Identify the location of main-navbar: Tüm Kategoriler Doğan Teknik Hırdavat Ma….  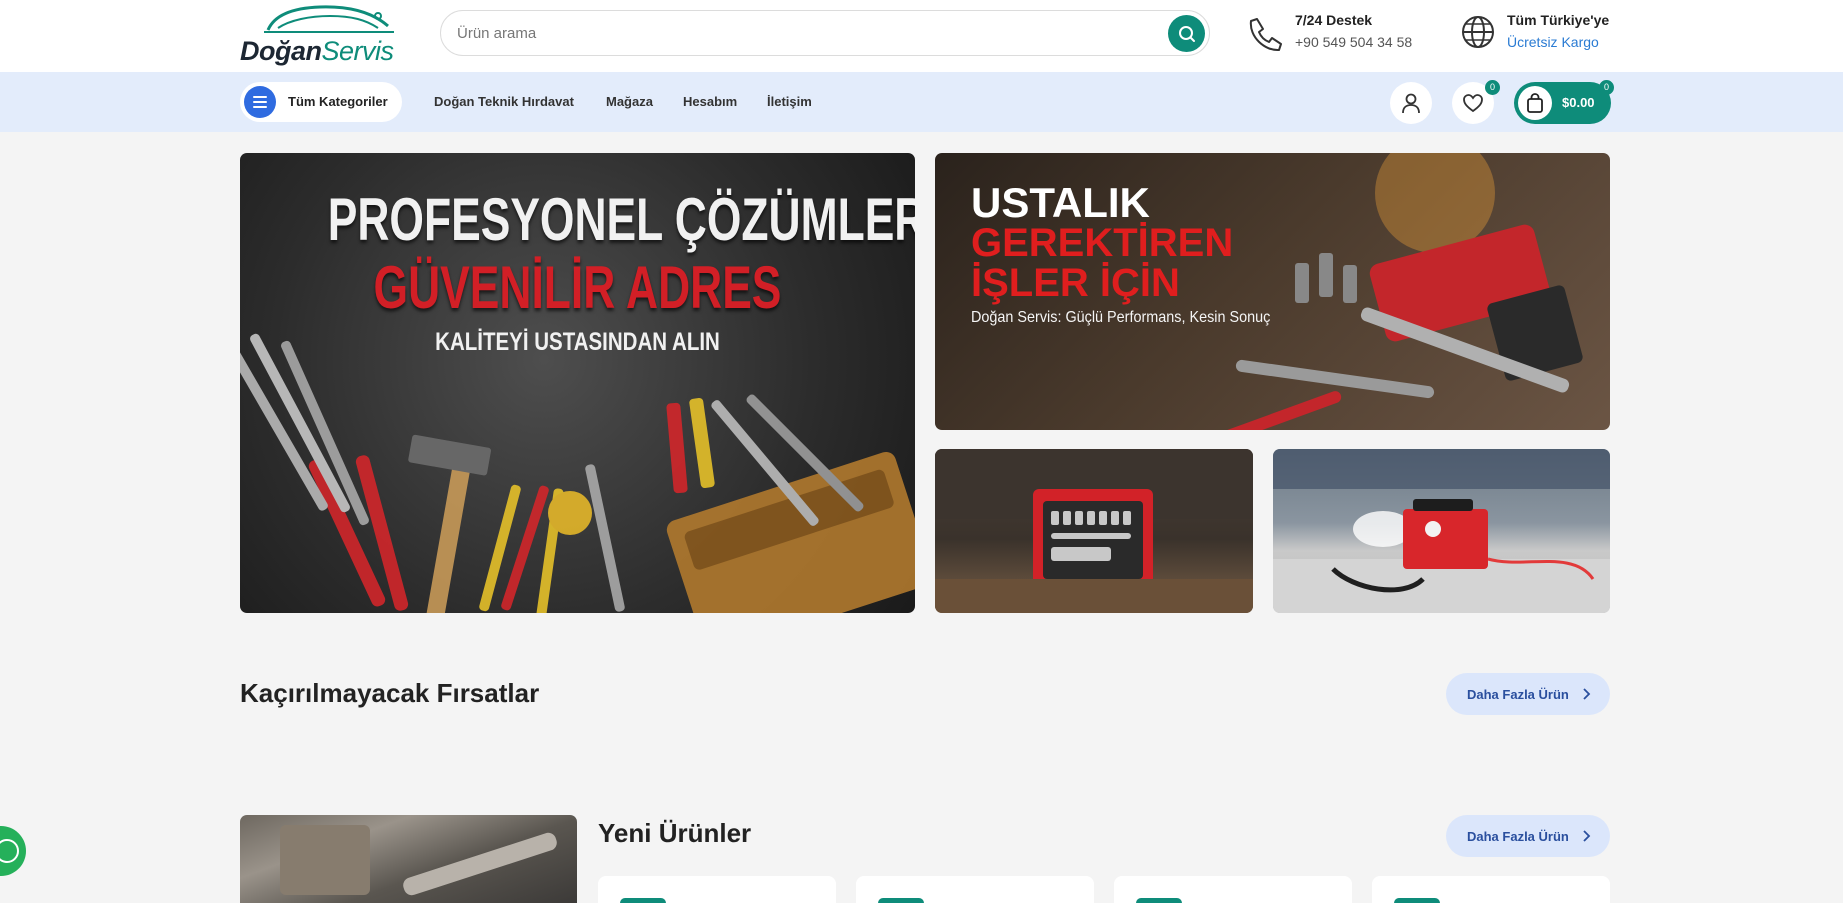
(921, 102).